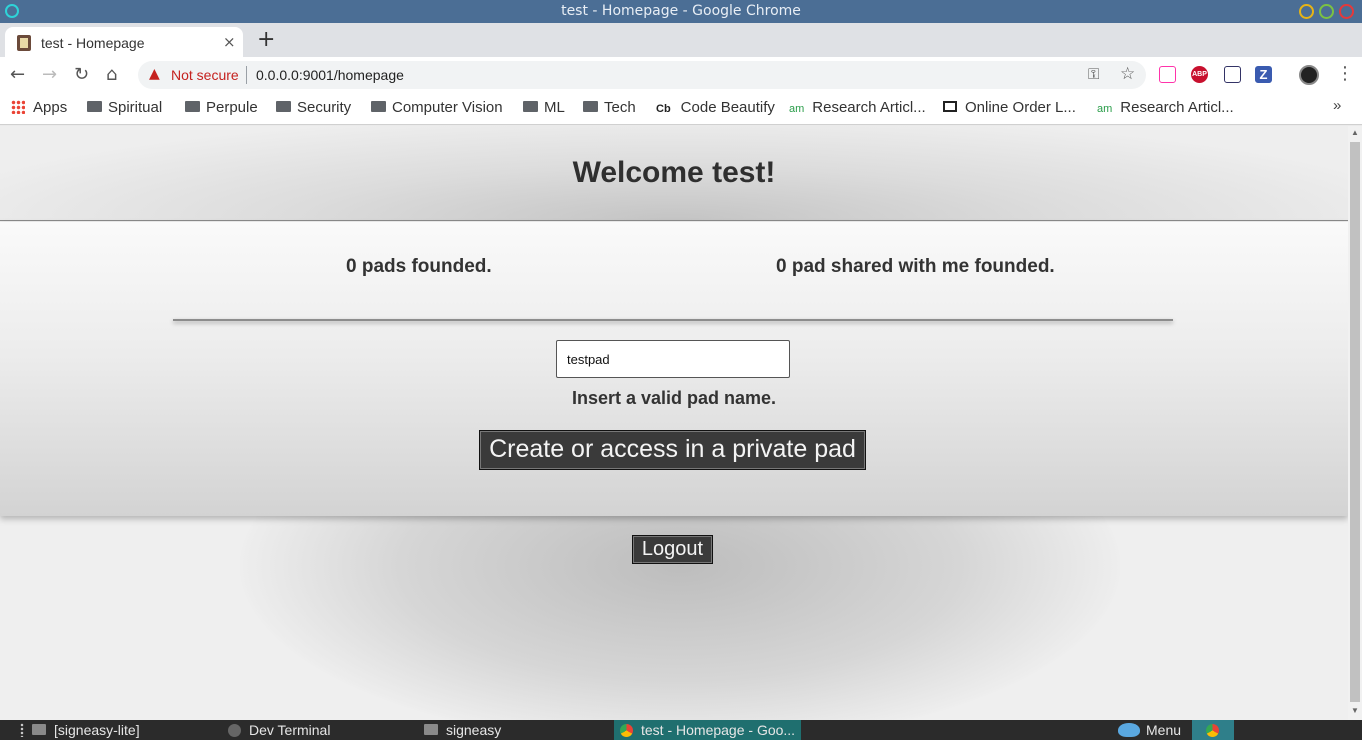  I want to click on pad-name-input, so click(673, 359).